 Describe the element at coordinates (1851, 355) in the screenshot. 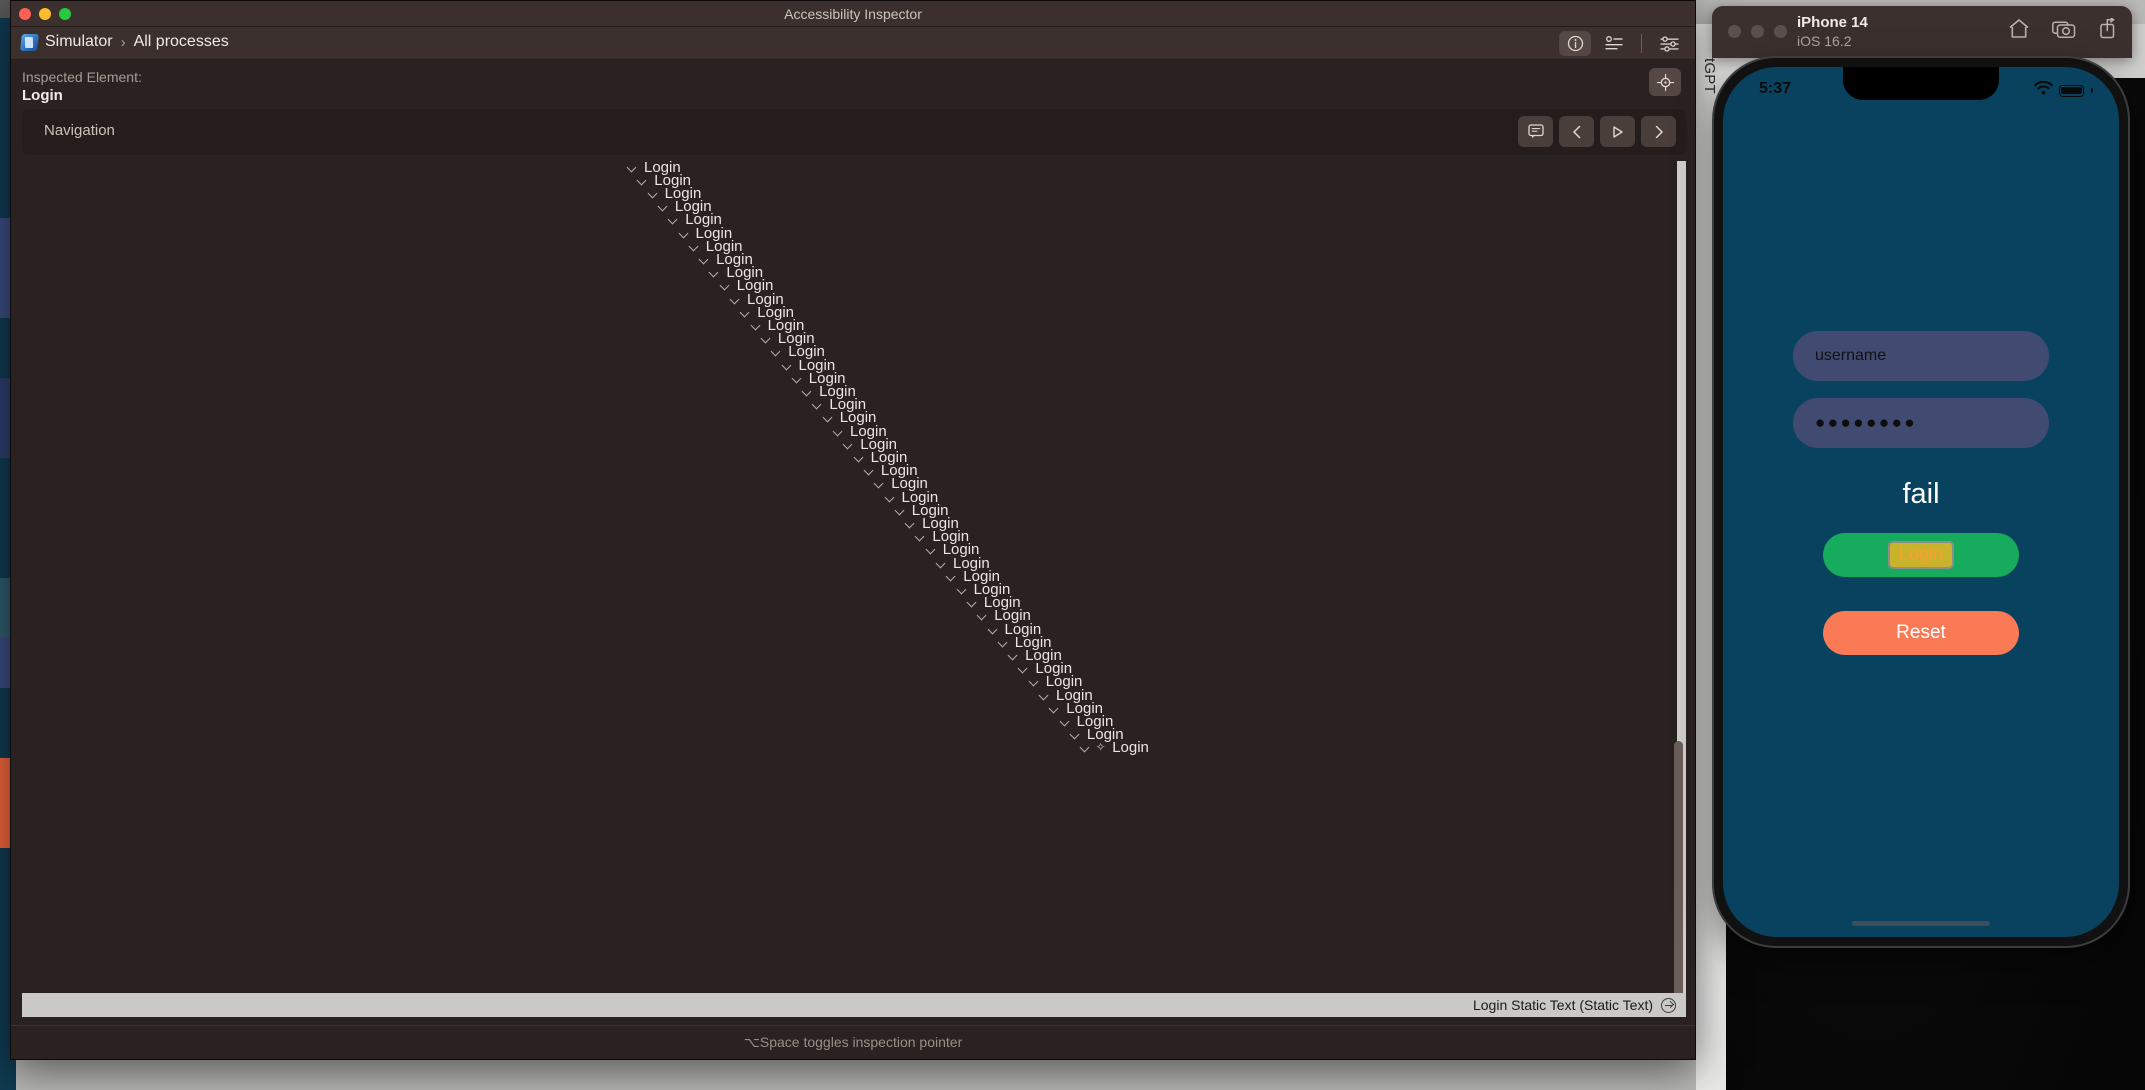

I see `username-value: username` at that location.